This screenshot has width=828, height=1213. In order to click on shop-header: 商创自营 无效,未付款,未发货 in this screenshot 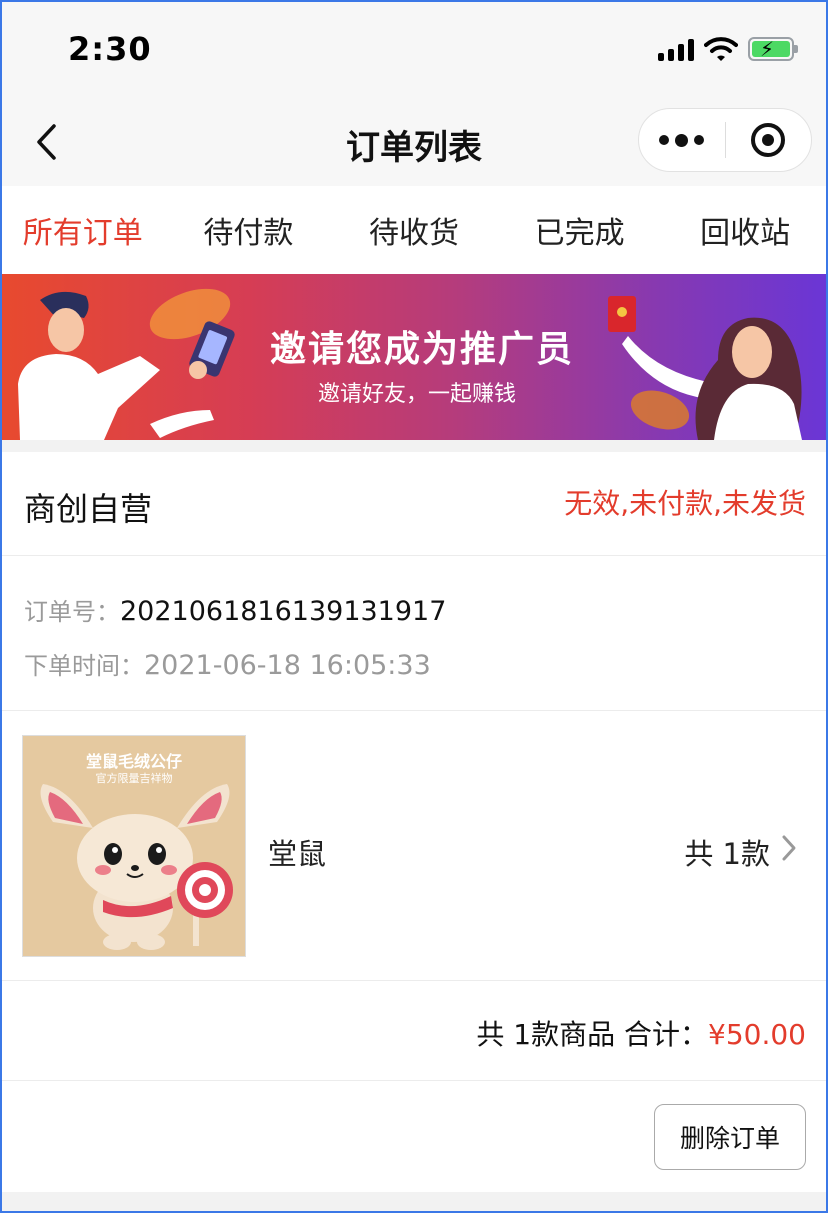, I will do `click(414, 504)`.